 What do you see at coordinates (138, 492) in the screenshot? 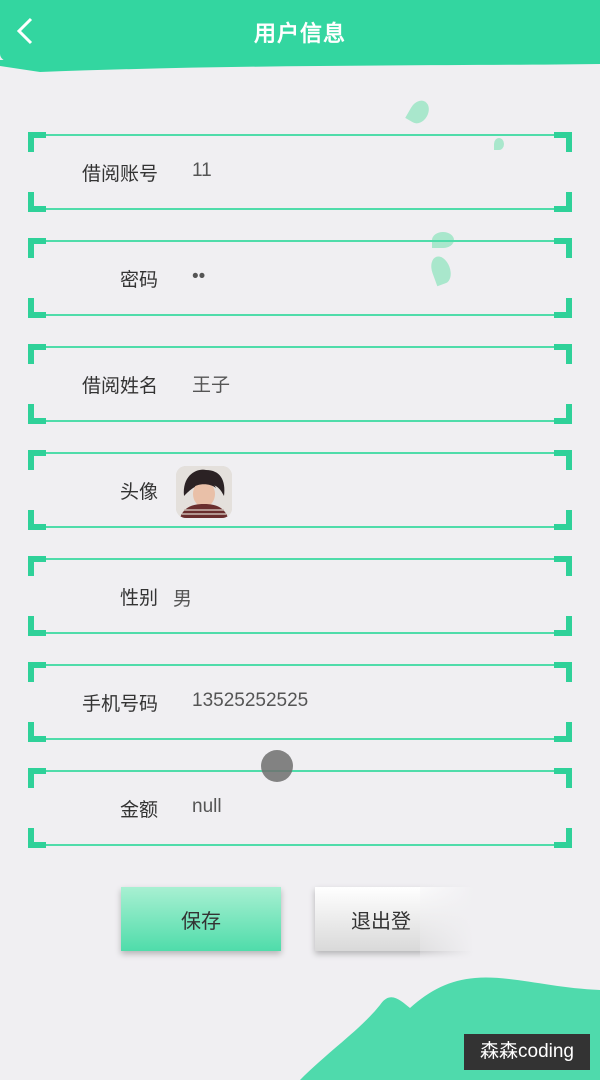
I see `avatar-label: 头像` at bounding box center [138, 492].